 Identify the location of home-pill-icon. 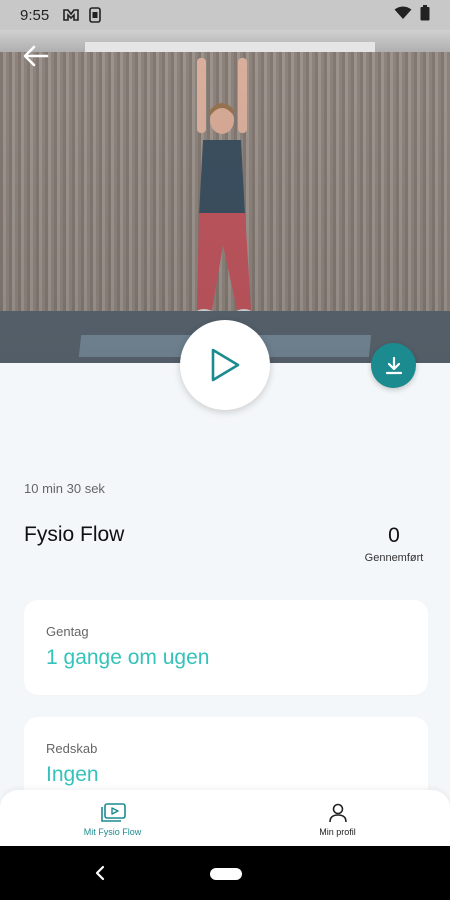
(226, 874).